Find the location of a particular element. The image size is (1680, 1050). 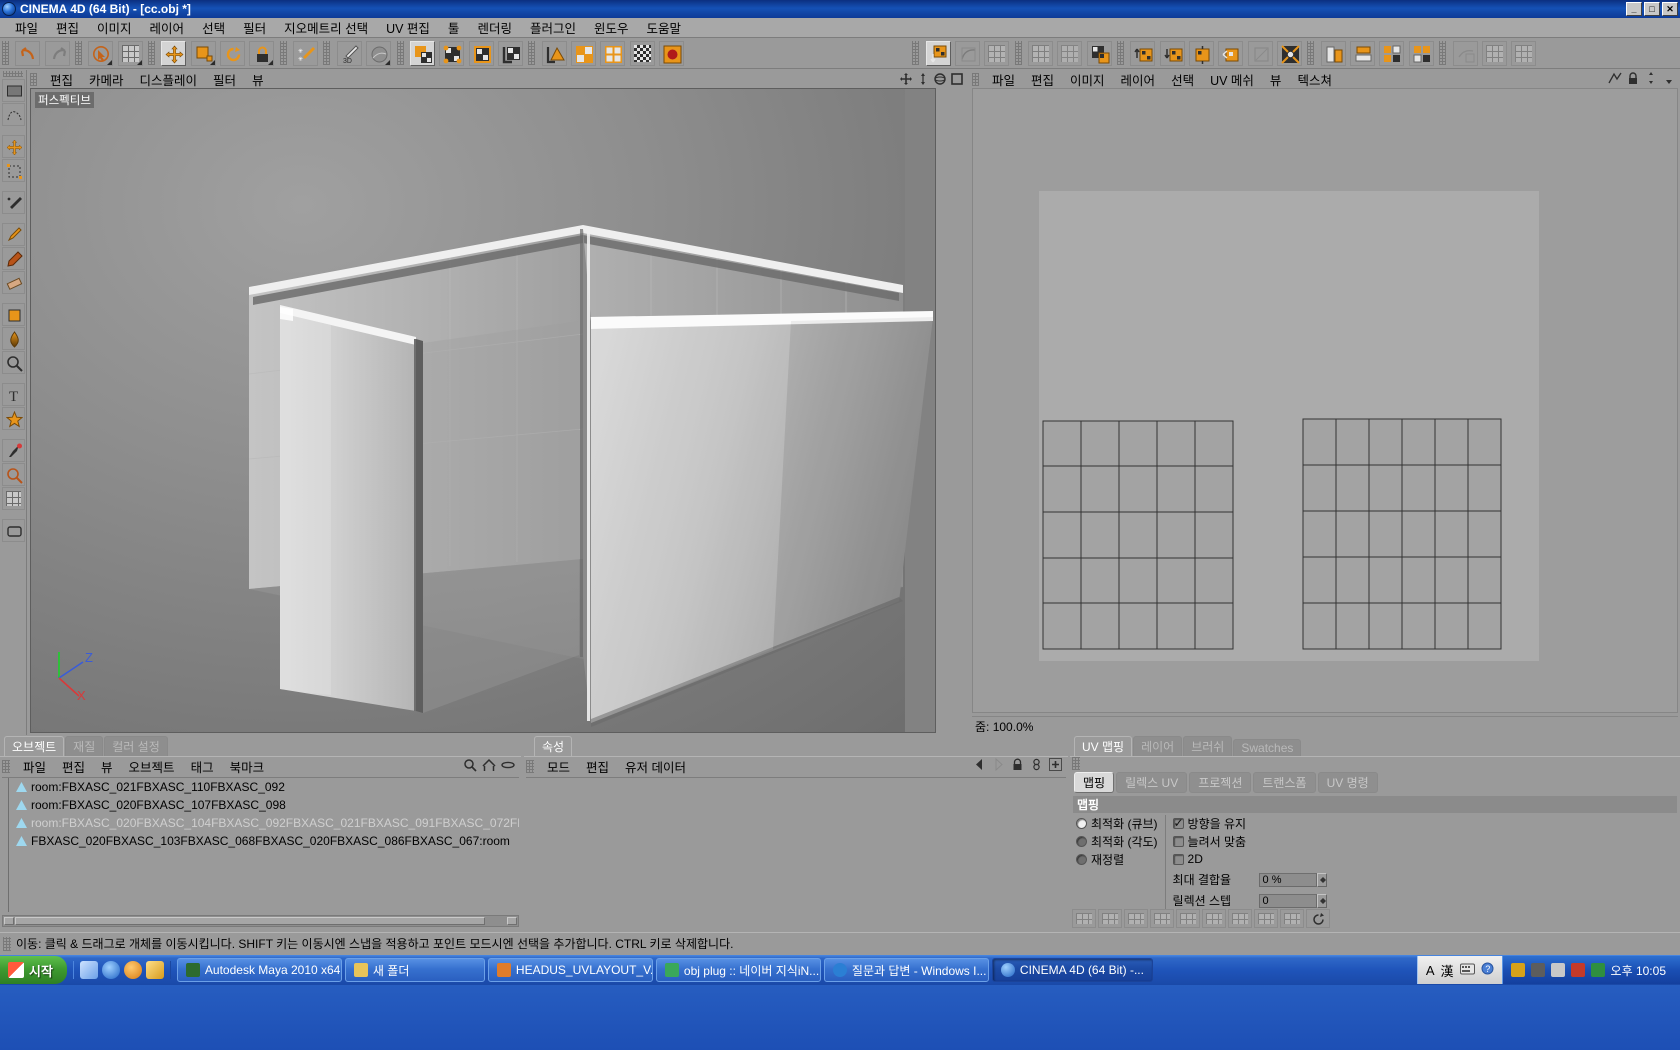

tray-network-icon is located at coordinates (1537, 970).